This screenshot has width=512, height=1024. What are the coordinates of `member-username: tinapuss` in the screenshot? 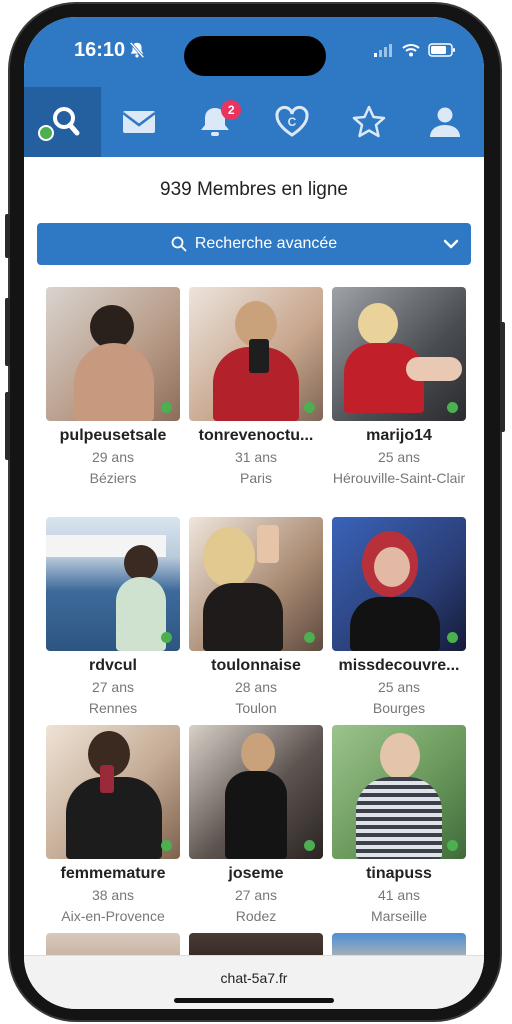 It's located at (399, 873).